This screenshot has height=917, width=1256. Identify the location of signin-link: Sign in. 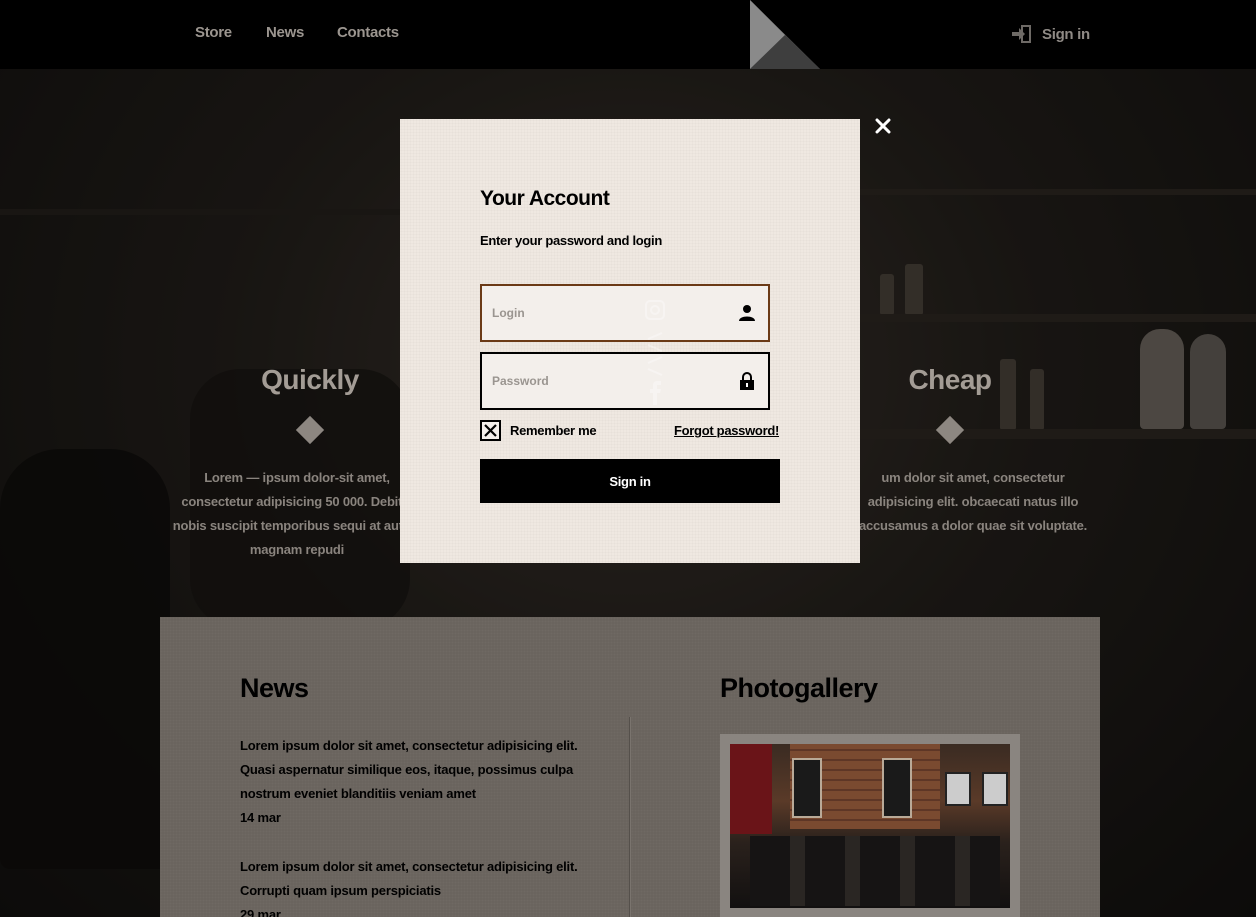
(1050, 34).